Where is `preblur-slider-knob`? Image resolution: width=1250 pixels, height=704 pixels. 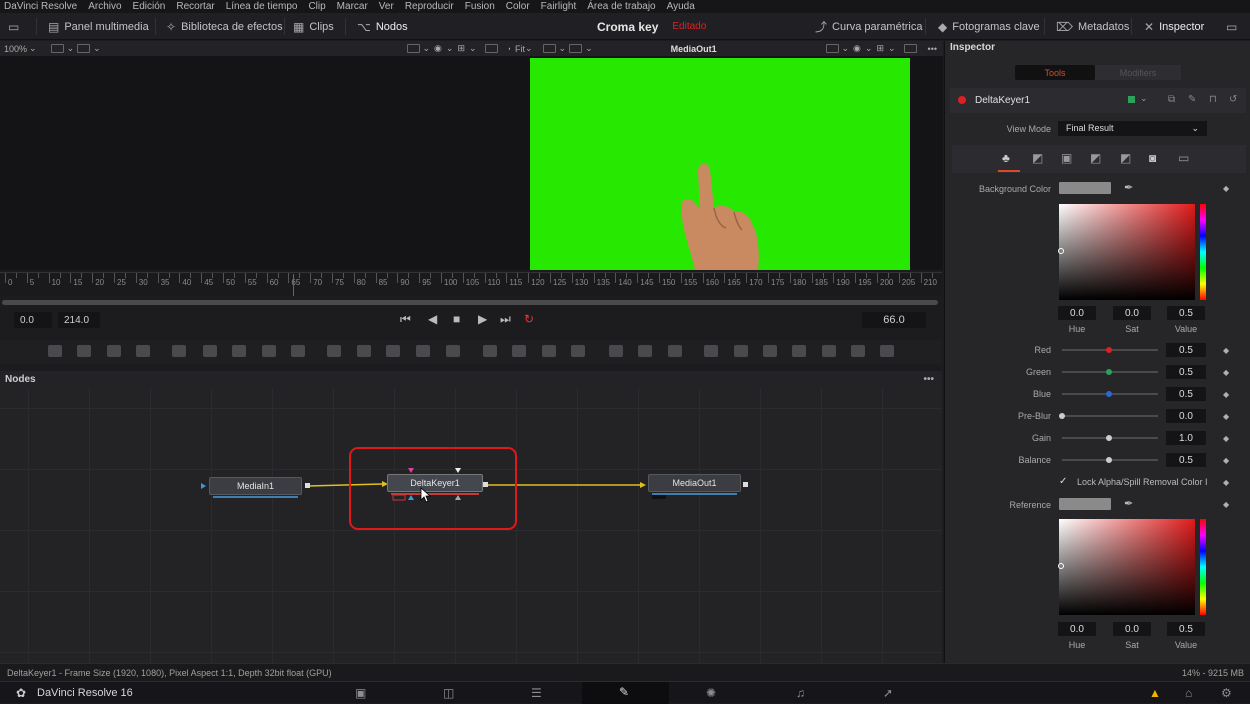 preblur-slider-knob is located at coordinates (1062, 416).